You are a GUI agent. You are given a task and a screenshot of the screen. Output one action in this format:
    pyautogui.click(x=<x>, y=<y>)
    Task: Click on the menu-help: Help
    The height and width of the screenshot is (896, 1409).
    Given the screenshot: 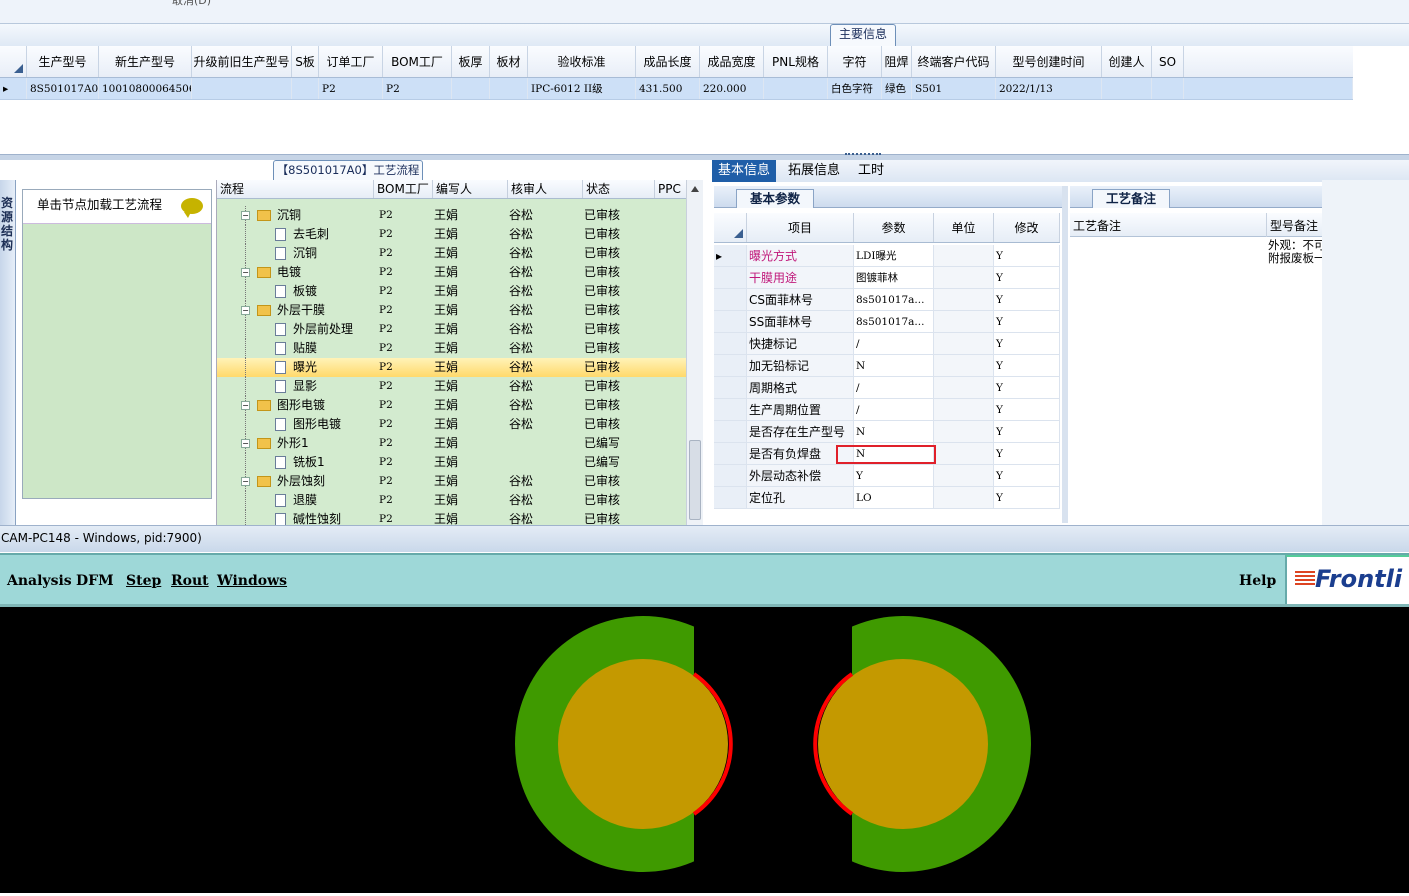 What is the action you would take?
    pyautogui.click(x=1257, y=581)
    